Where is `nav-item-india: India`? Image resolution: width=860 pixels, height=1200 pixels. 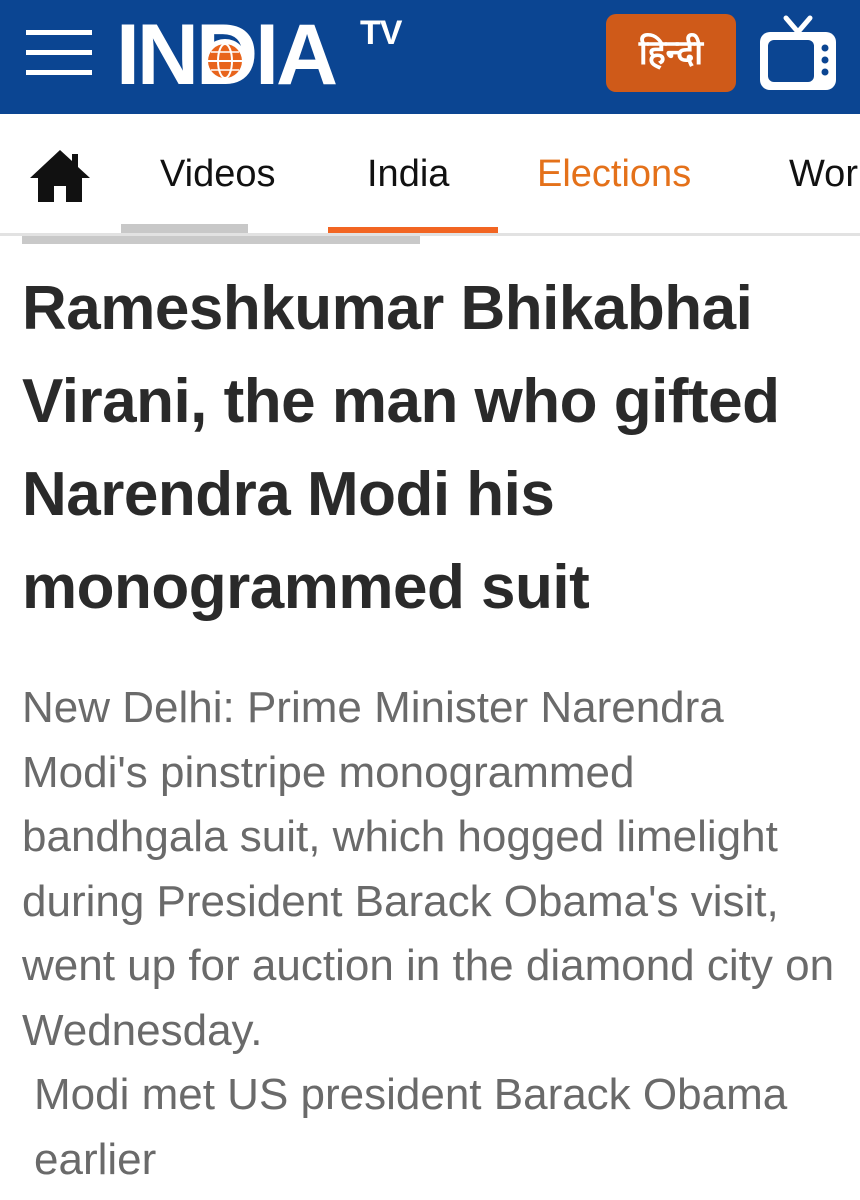
nav-item-india: India is located at coordinates (408, 174).